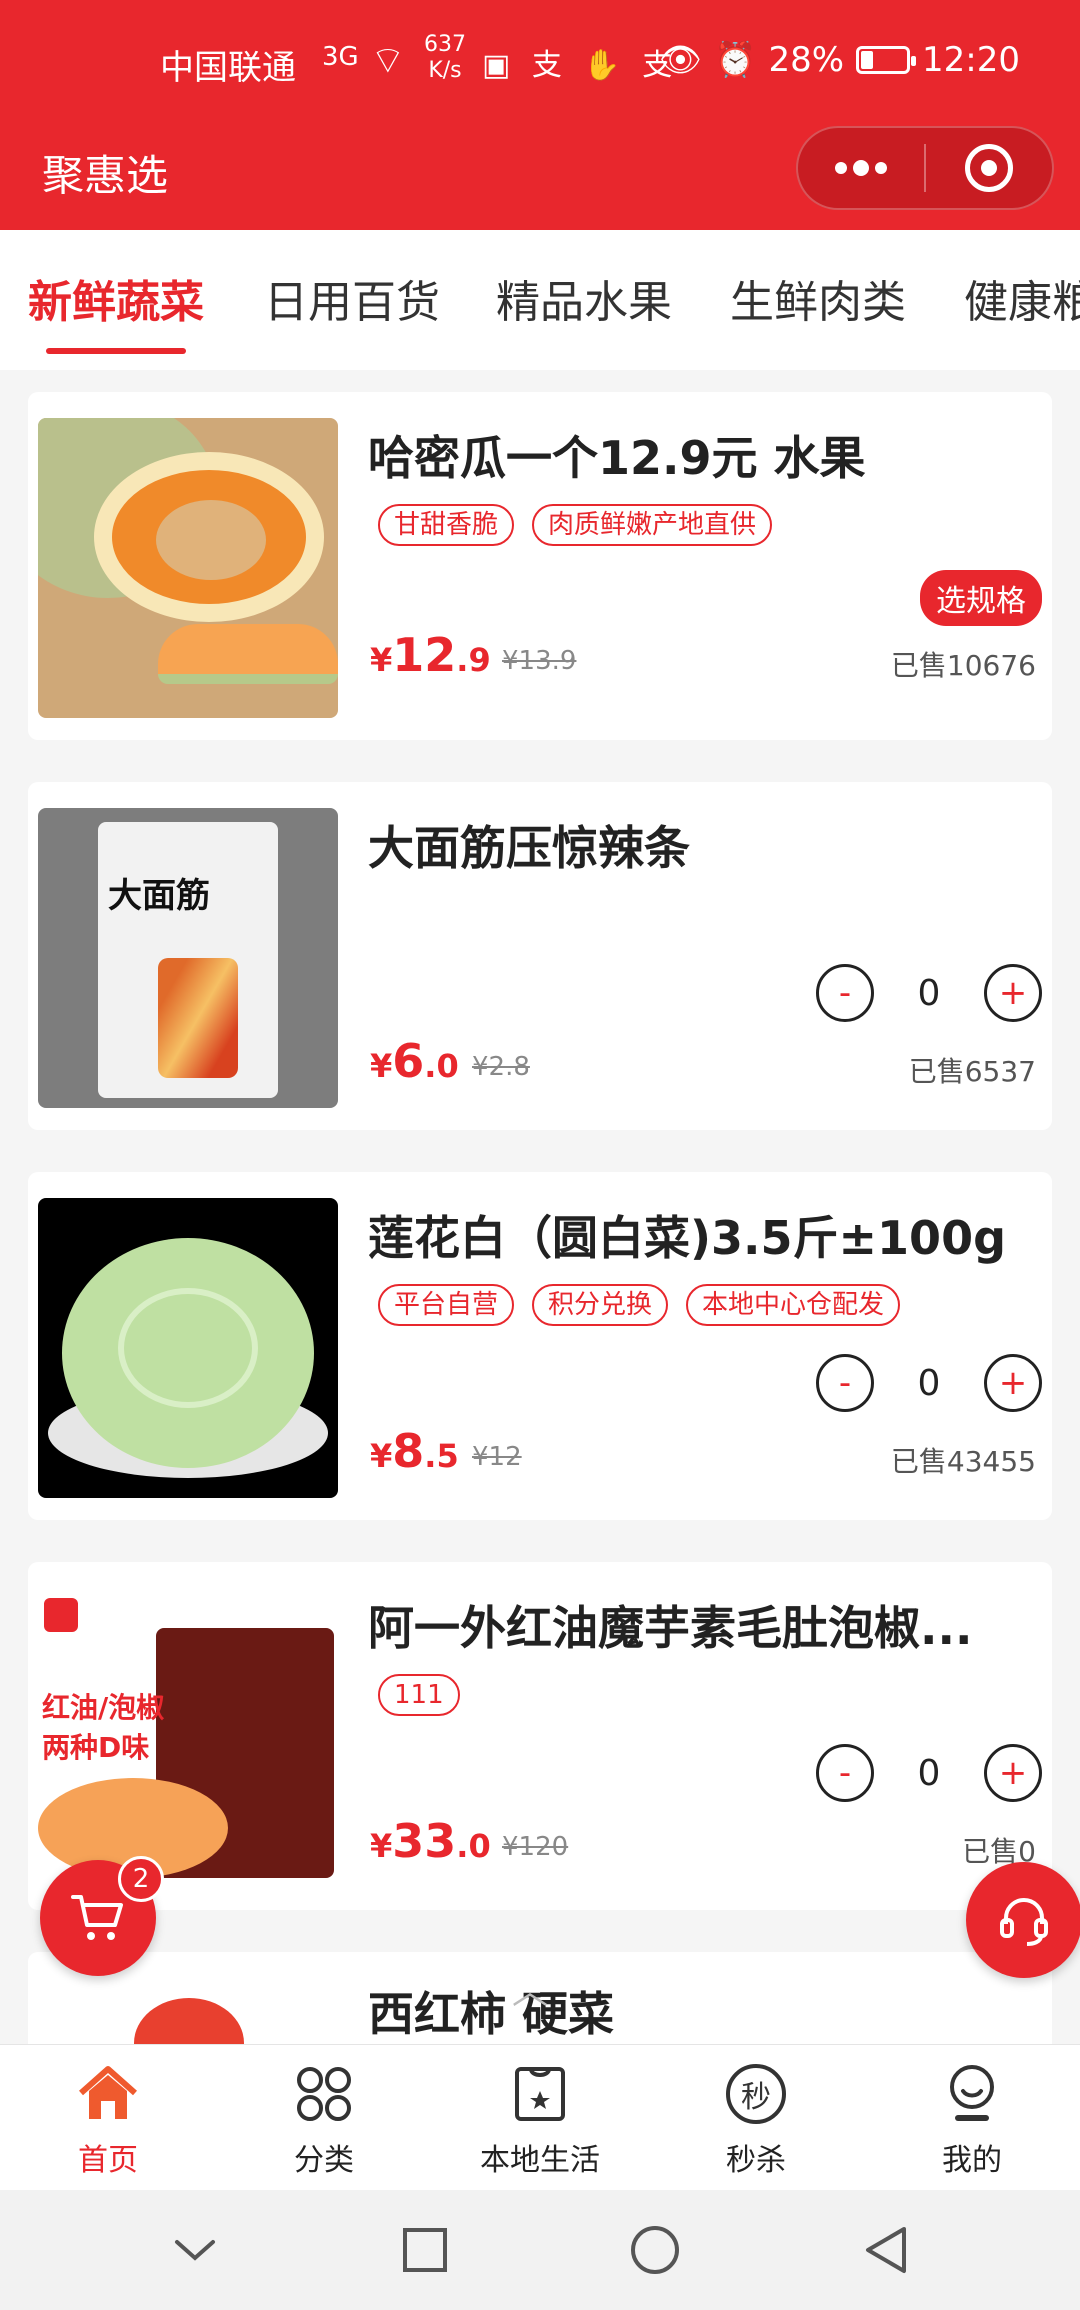  I want to click on chevron-down-icon, so click(195, 2250).